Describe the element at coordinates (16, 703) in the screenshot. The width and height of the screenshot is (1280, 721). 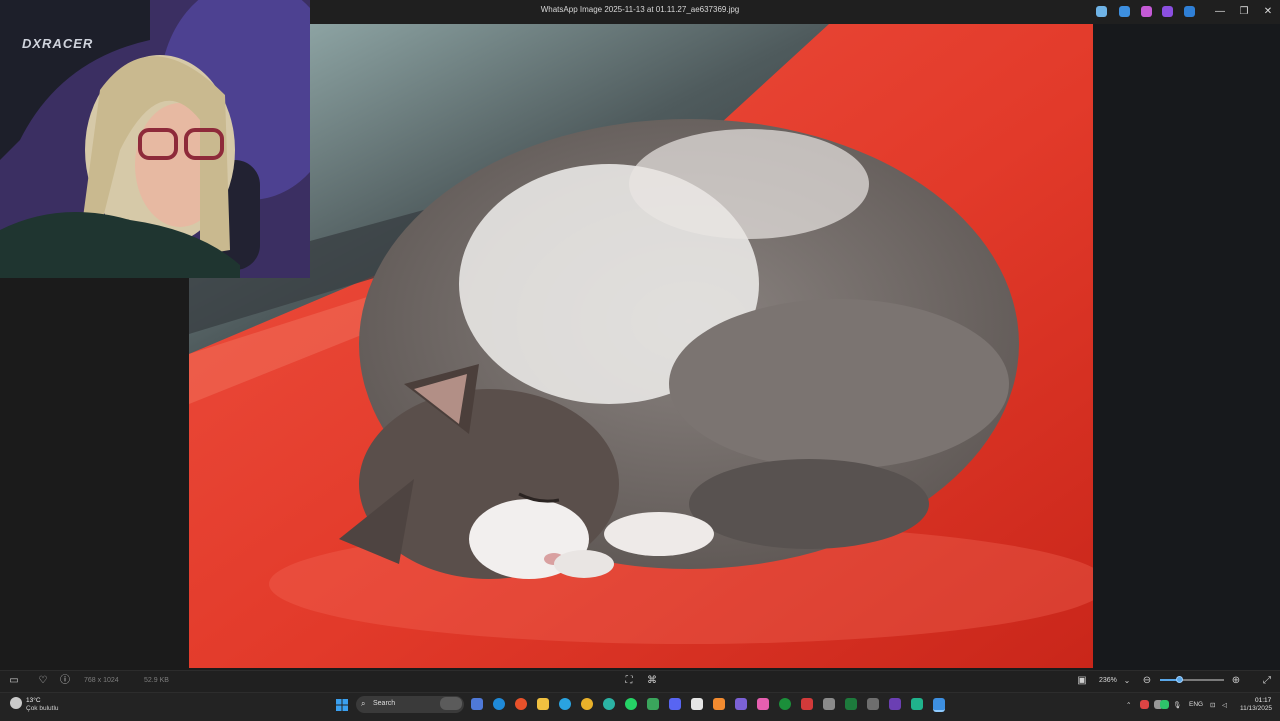
I see `weather-icon` at that location.